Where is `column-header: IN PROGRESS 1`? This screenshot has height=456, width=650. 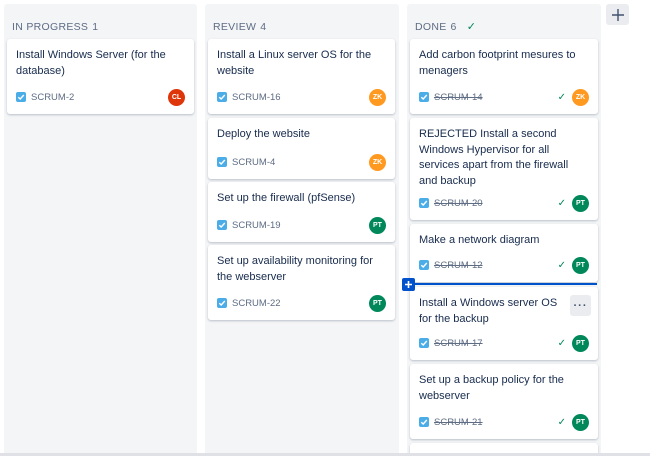 column-header: IN PROGRESS 1 is located at coordinates (100, 20).